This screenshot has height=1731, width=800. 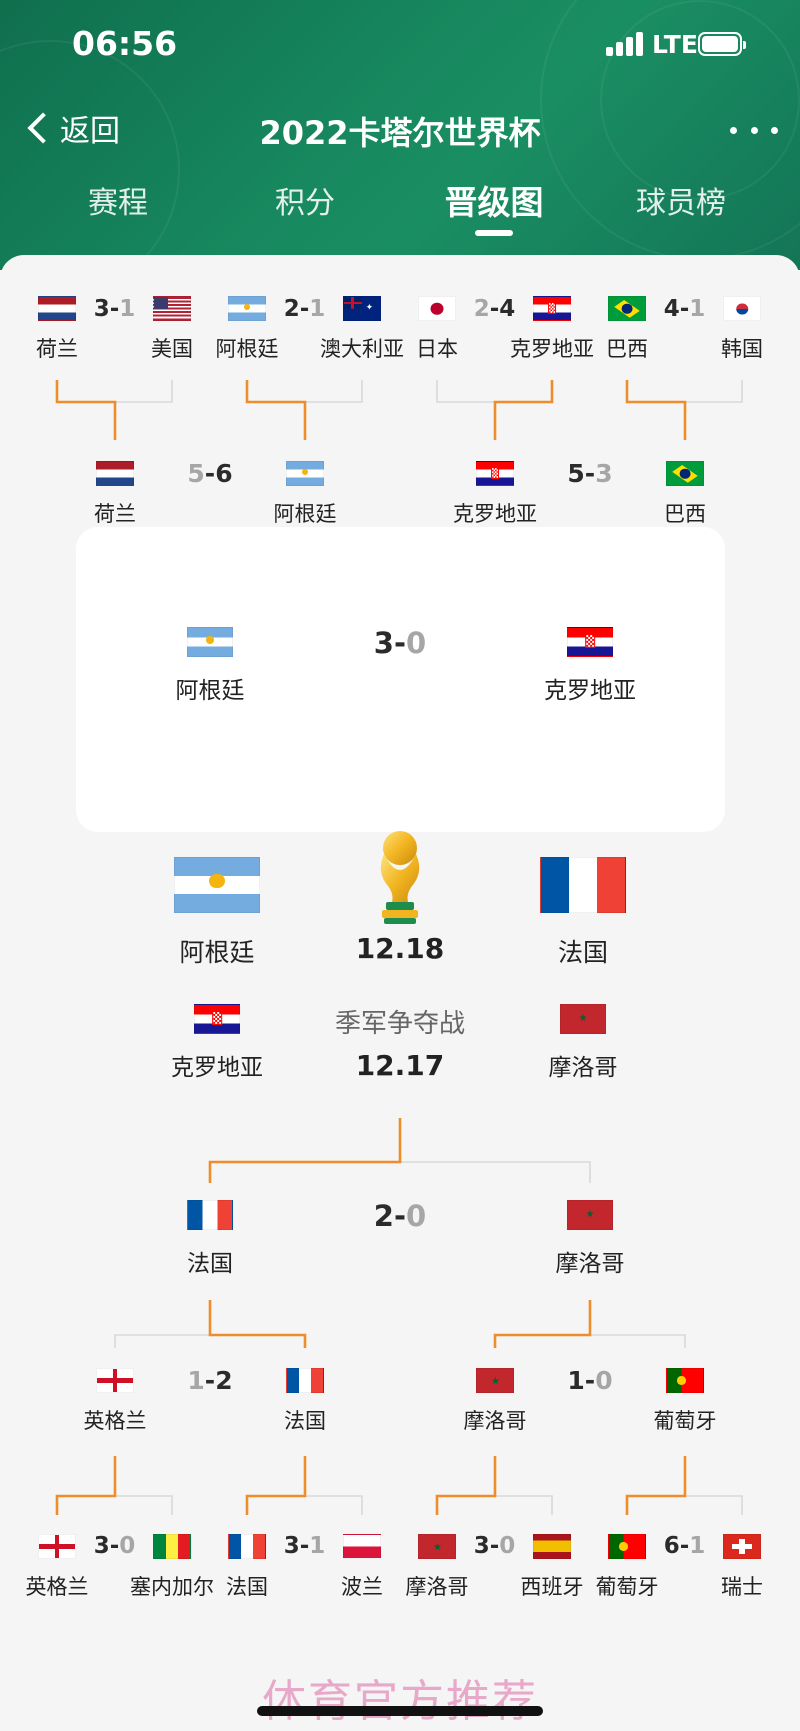 What do you see at coordinates (400, 1065) in the screenshot?
I see `third-place-date: 12.17` at bounding box center [400, 1065].